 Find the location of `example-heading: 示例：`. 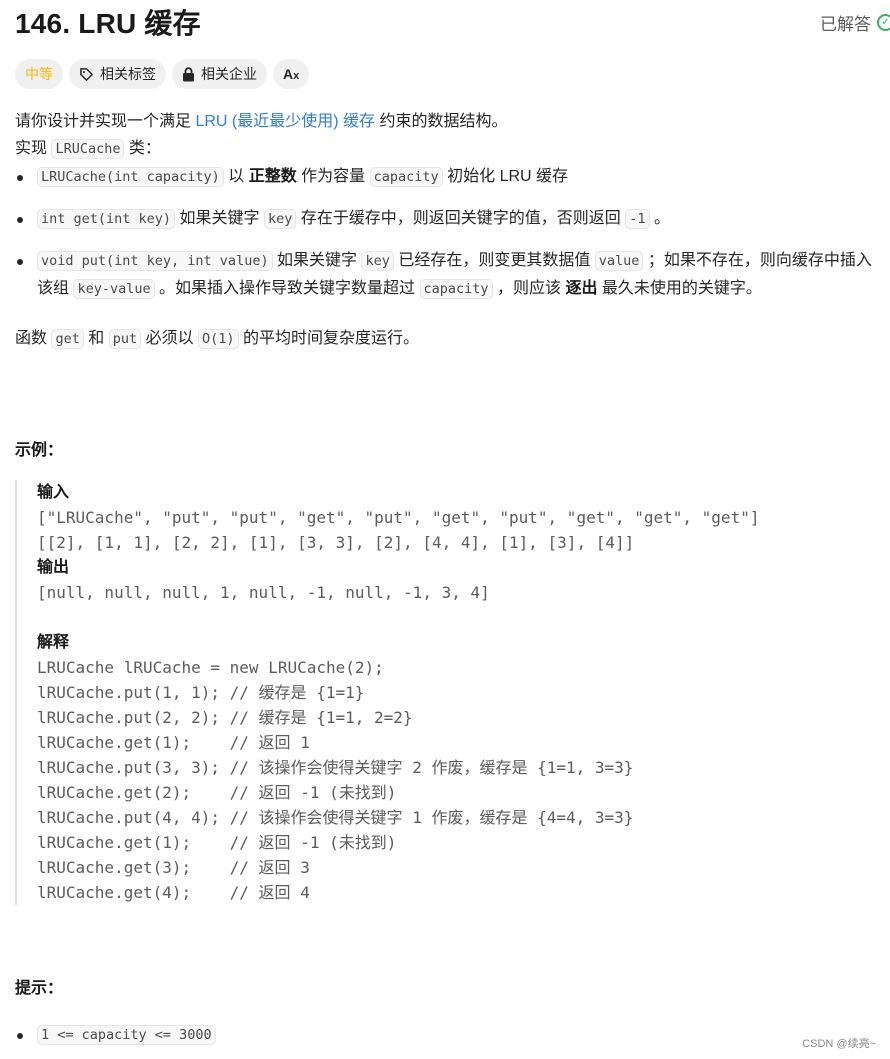

example-heading: 示例： is located at coordinates (39, 450).